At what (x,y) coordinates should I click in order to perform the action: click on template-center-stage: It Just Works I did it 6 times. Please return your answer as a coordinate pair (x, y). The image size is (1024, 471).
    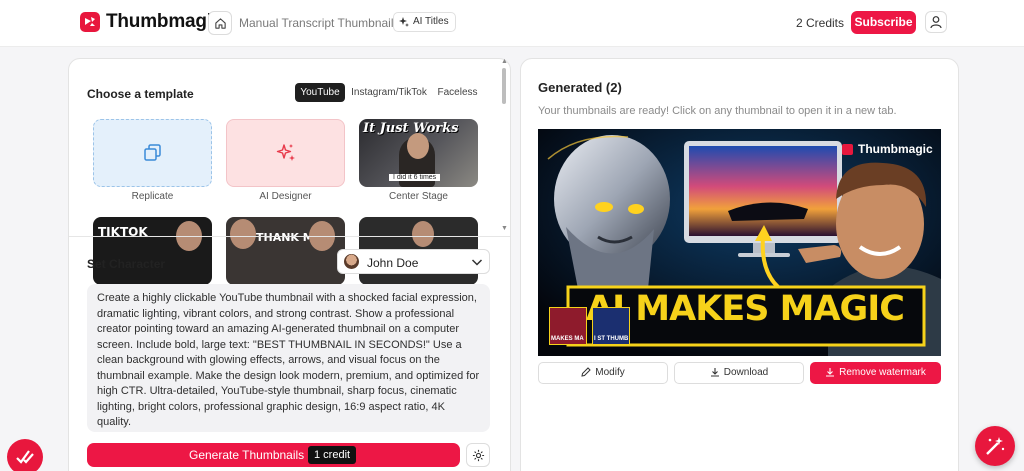
    Looking at the image, I should click on (418, 153).